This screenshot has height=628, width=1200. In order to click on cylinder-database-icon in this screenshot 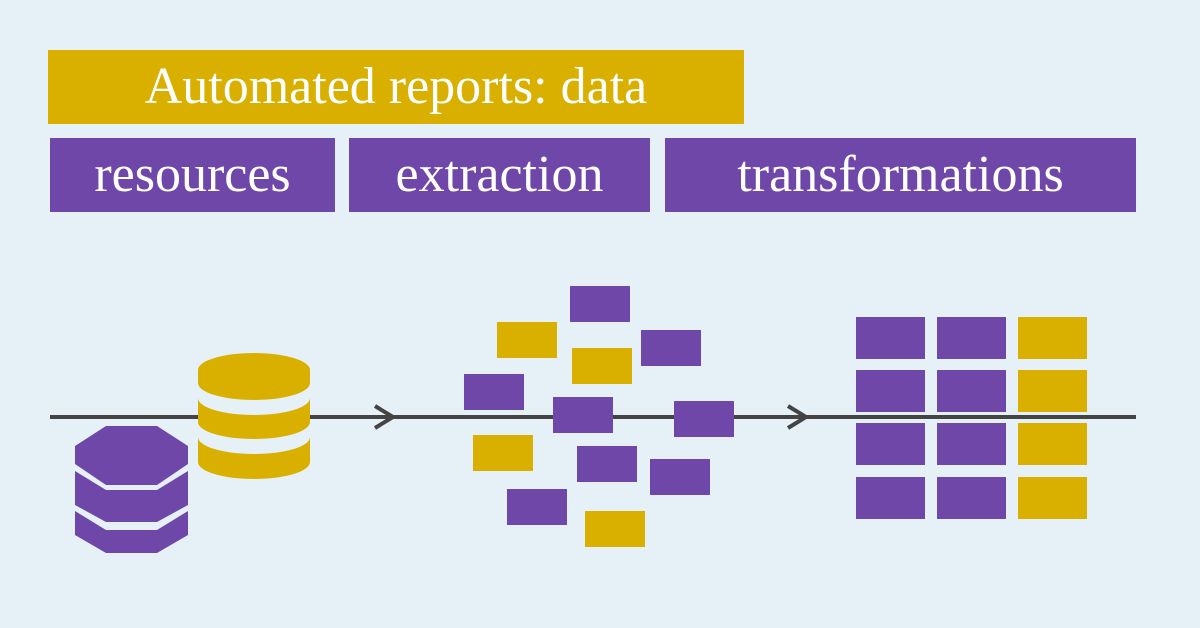, I will do `click(254, 416)`.